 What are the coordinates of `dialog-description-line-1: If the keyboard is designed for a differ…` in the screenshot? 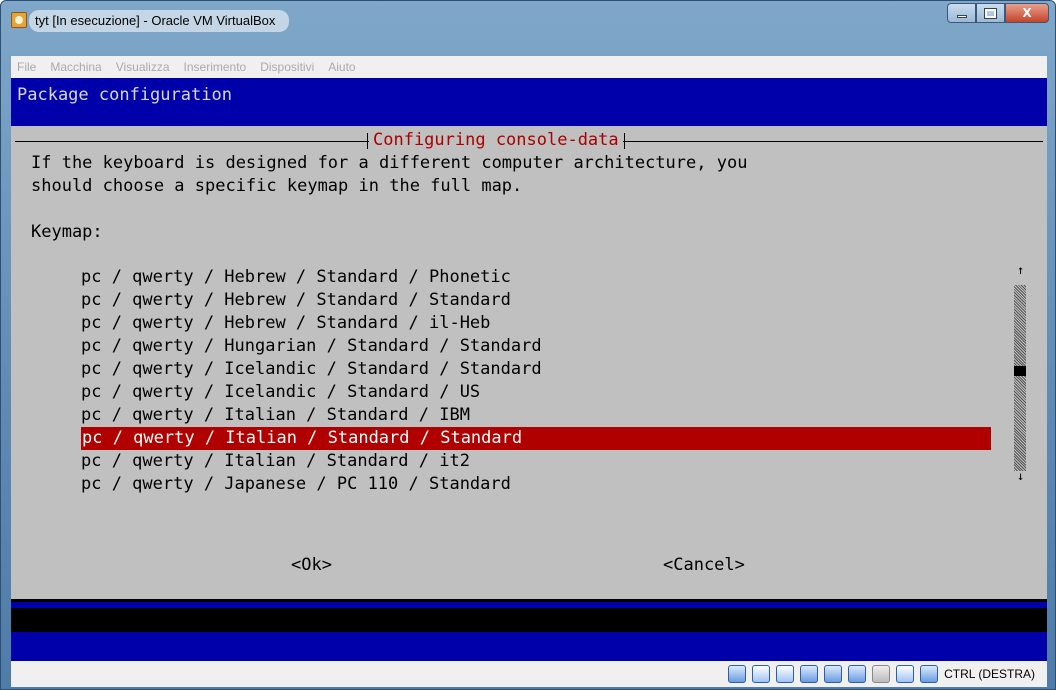 It's located at (389, 163).